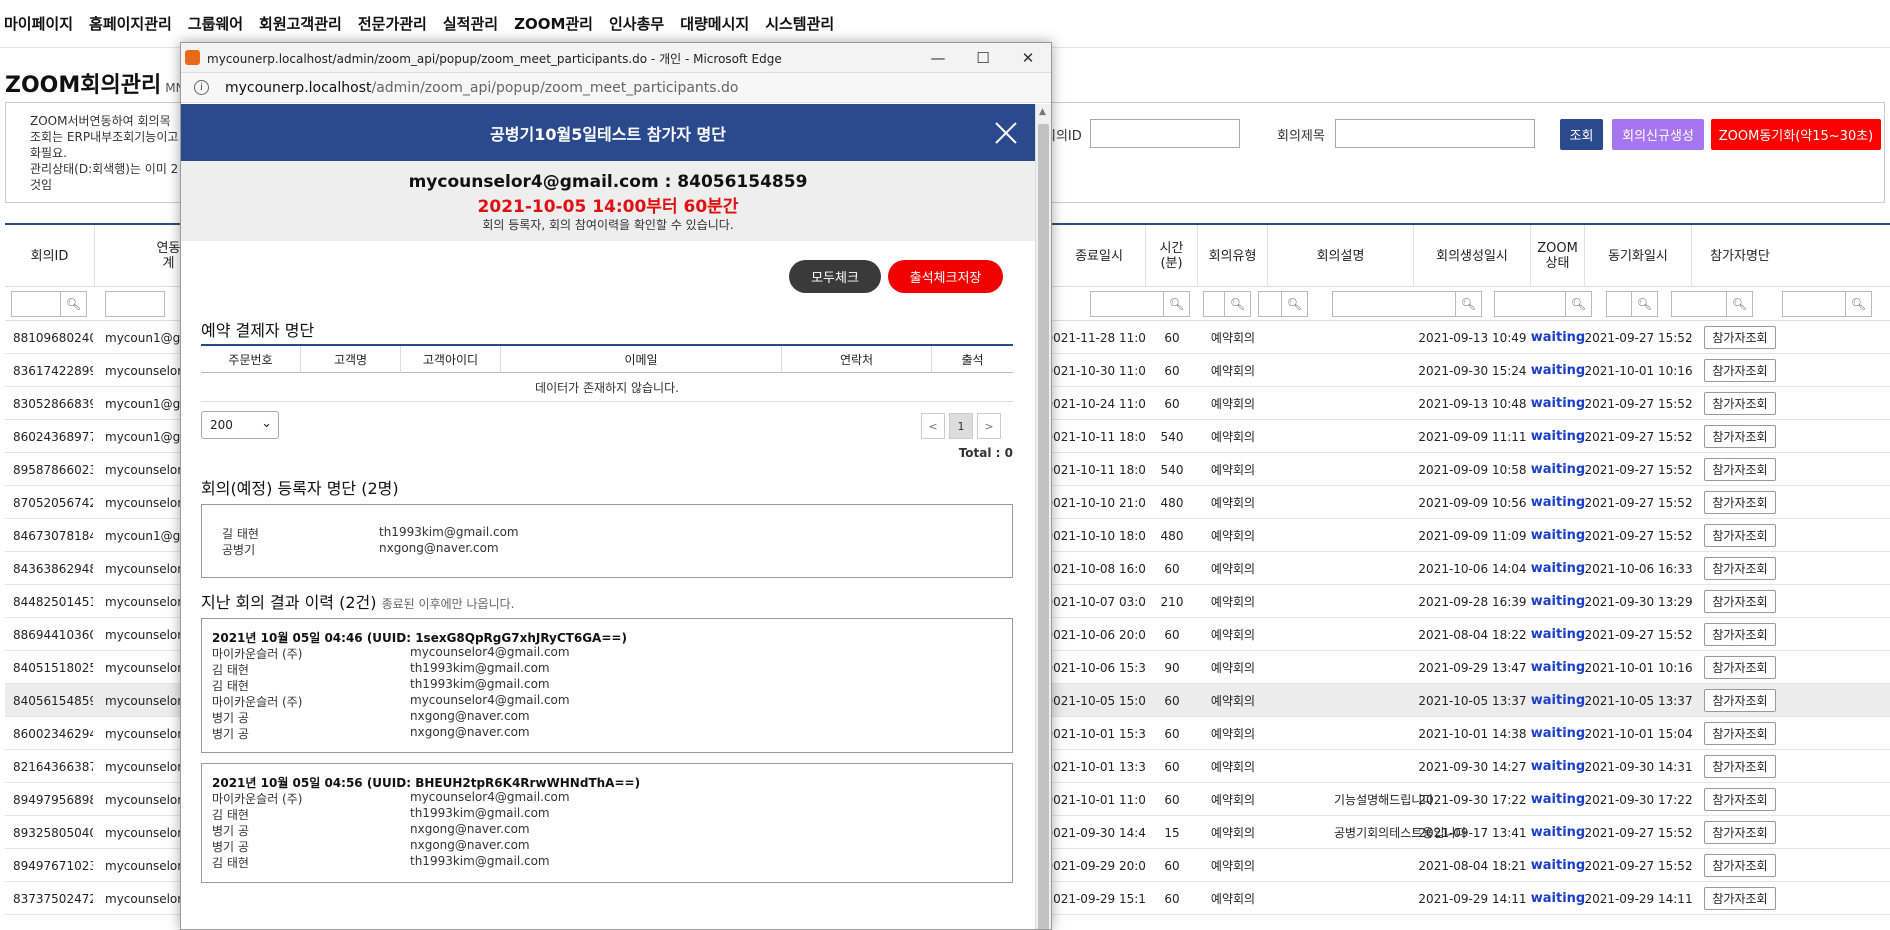  What do you see at coordinates (1435, 133) in the screenshot?
I see `meeting-title-input` at bounding box center [1435, 133].